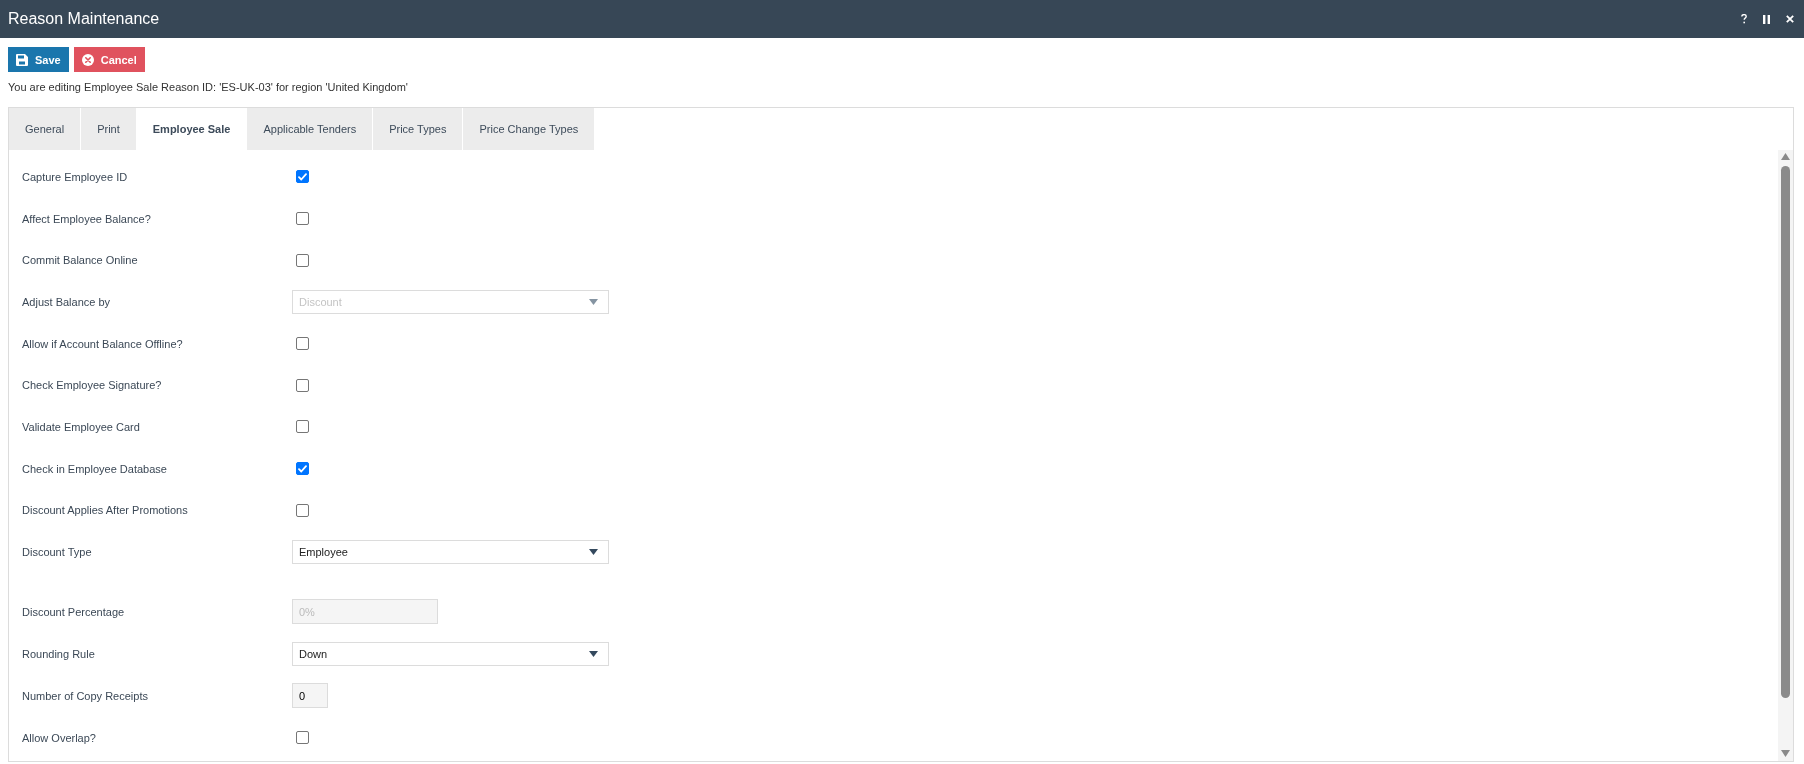 This screenshot has height=764, width=1804. Describe the element at coordinates (38, 59) in the screenshot. I see `save-button: Save` at that location.